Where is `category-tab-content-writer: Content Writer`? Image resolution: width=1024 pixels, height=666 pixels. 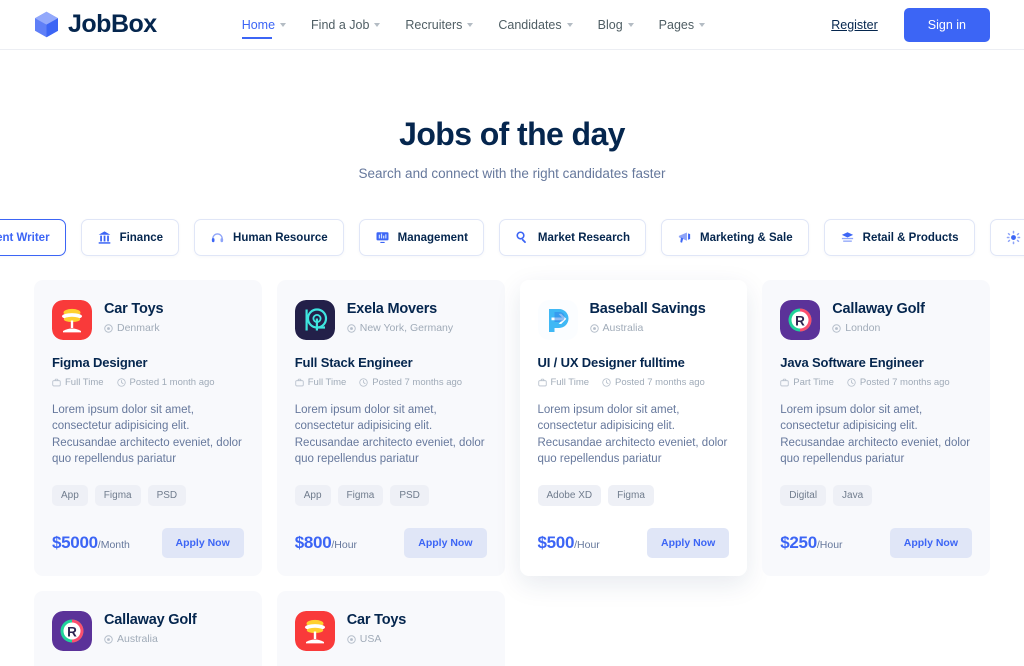 category-tab-content-writer: Content Writer is located at coordinates (33, 237).